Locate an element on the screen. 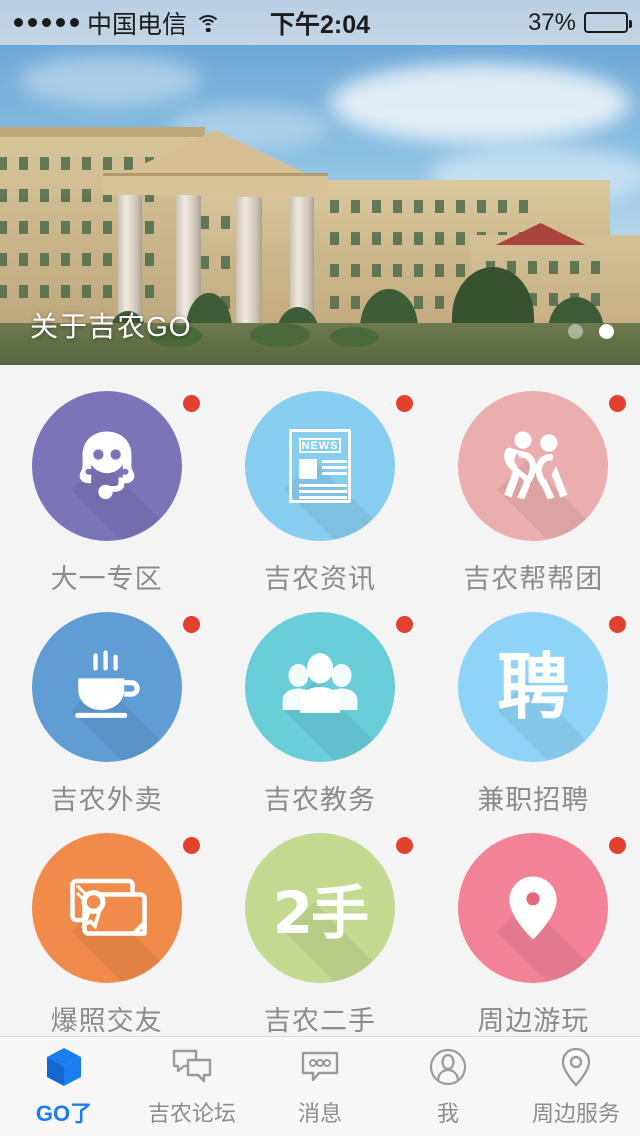  tab-label: 吉农论坛 is located at coordinates (191, 1113).